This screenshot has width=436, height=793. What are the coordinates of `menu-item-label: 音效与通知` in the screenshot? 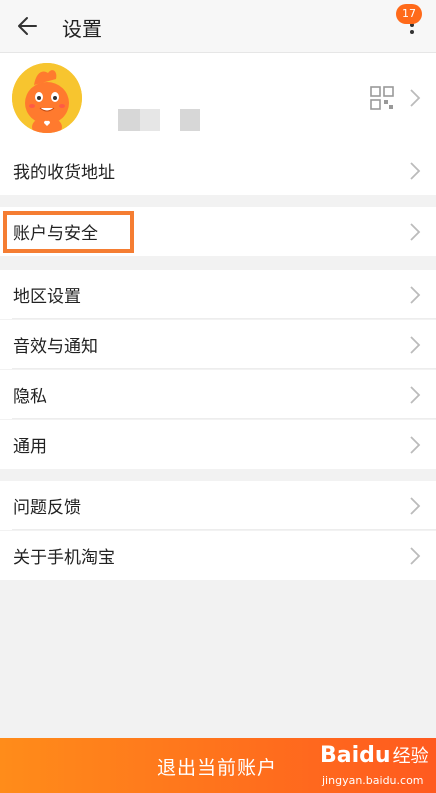 It's located at (55, 347).